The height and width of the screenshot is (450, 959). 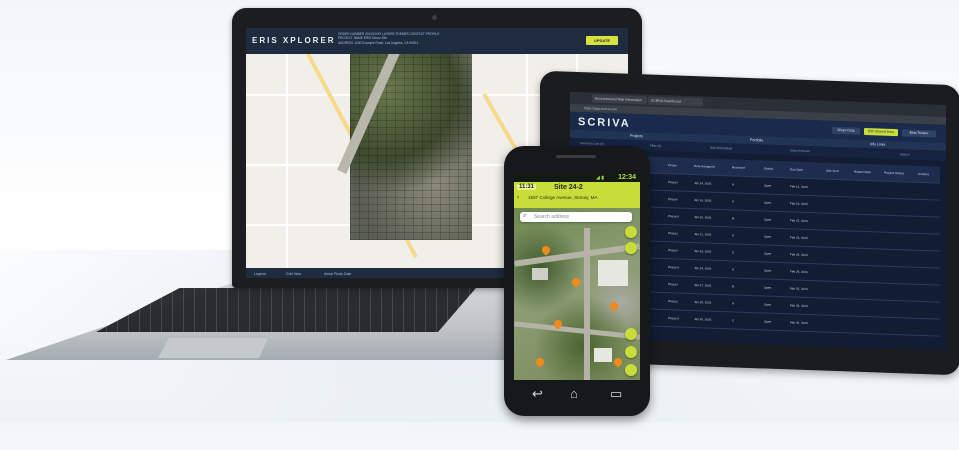 What do you see at coordinates (799, 238) in the screenshot?
I see `table-cell: Feb 24, 2020` at bounding box center [799, 238].